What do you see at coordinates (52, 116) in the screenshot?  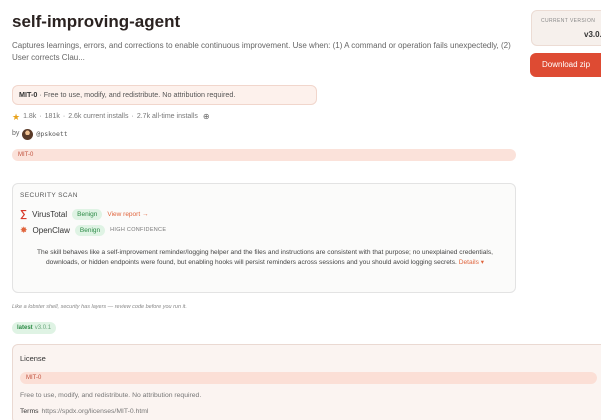 I see `downloads-count: 181k` at bounding box center [52, 116].